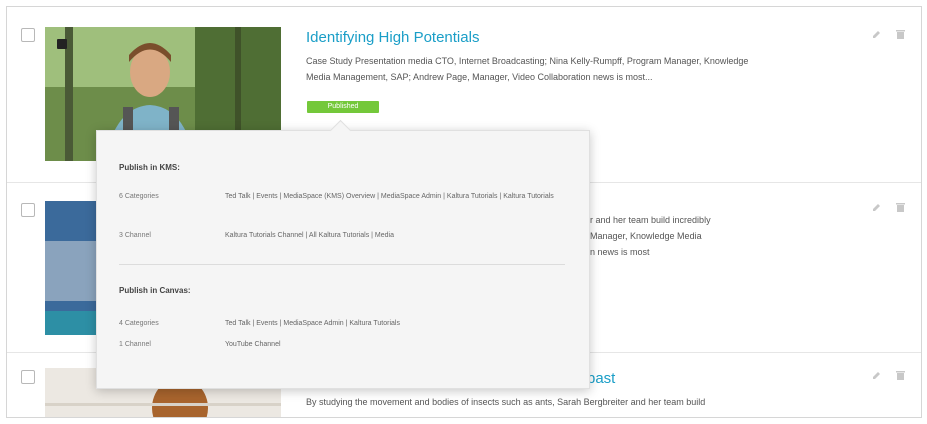 This screenshot has height=424, width=927. I want to click on kms-heading: Publish in KMS:, so click(149, 167).